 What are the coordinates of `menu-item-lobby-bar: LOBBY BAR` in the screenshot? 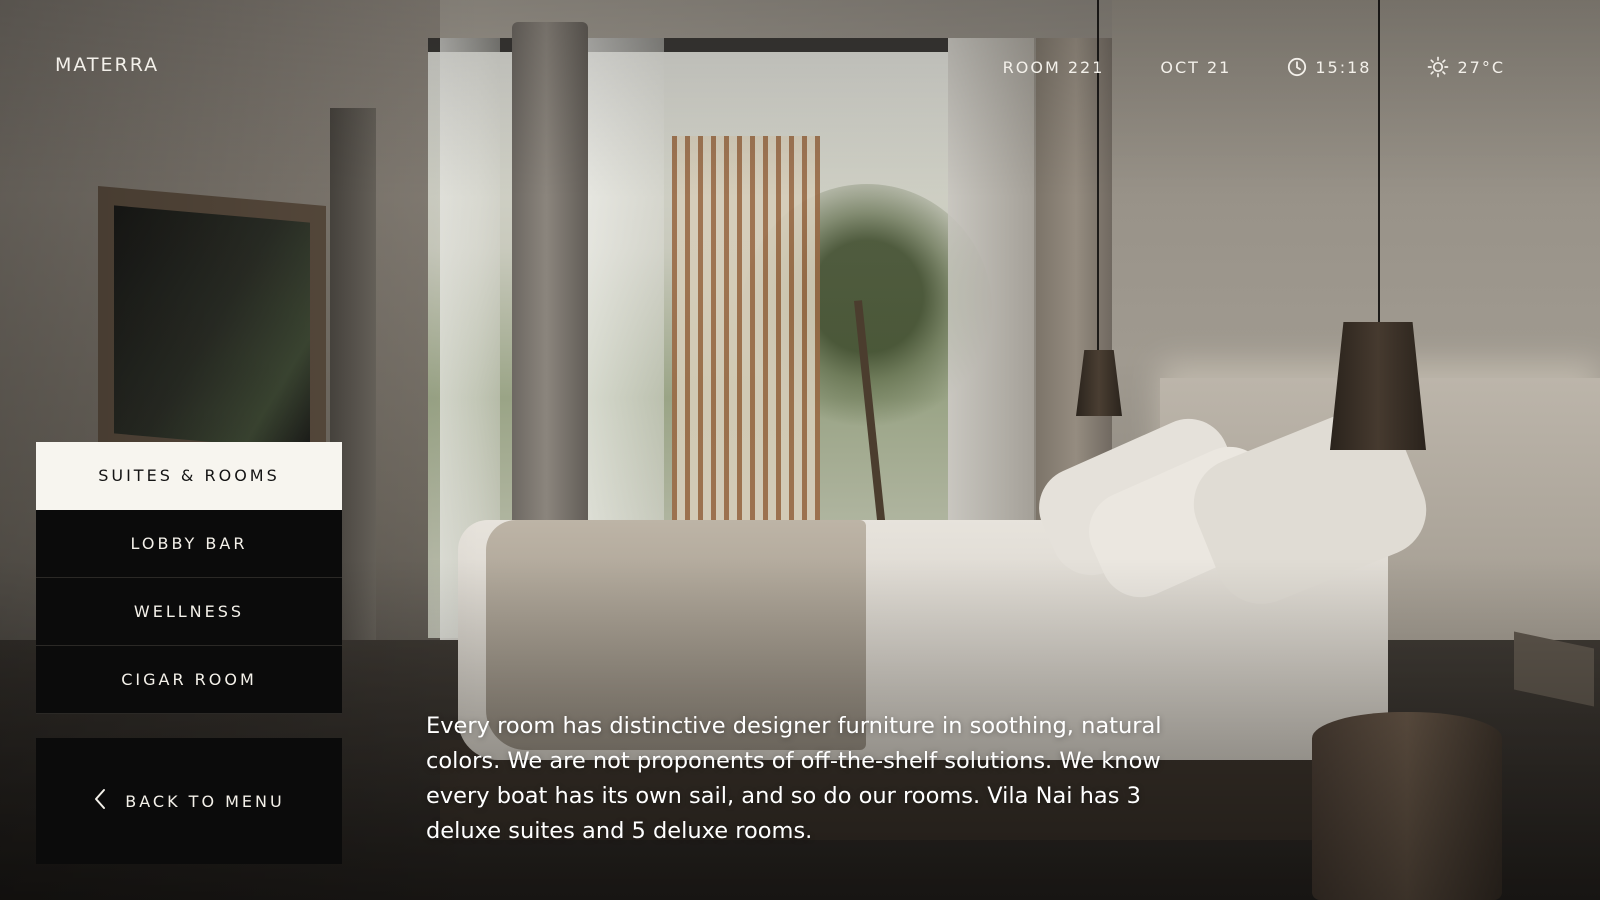 It's located at (189, 544).